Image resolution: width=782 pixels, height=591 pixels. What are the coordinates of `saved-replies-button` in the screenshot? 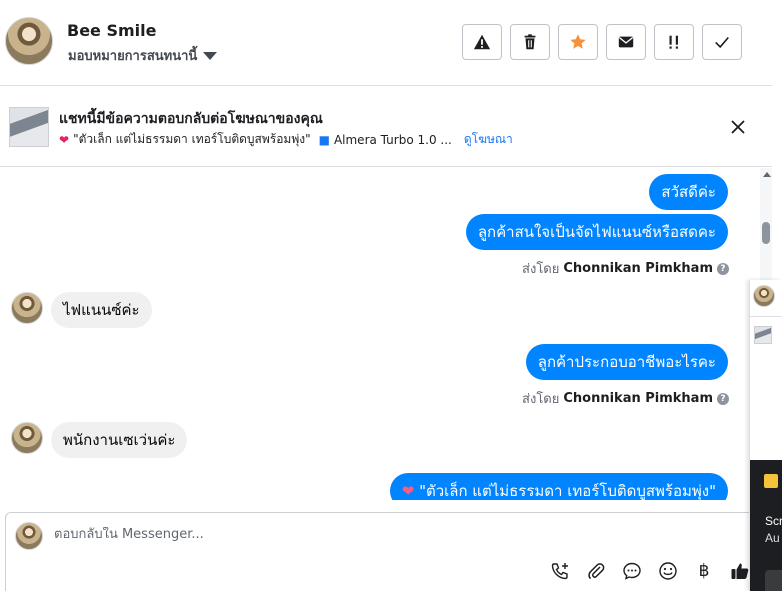 It's located at (632, 571).